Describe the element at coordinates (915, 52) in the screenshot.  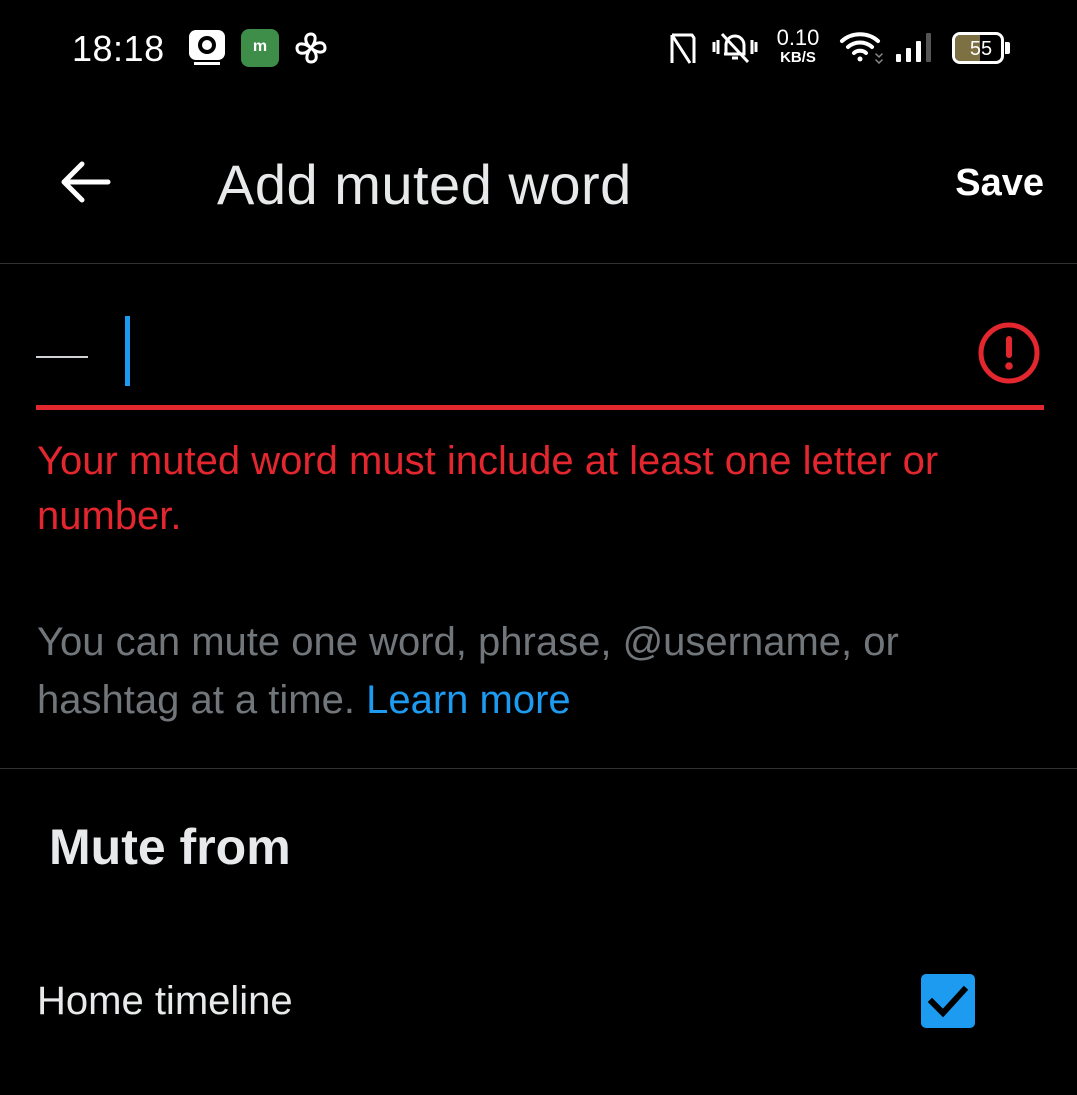
I see `signal-icon` at that location.